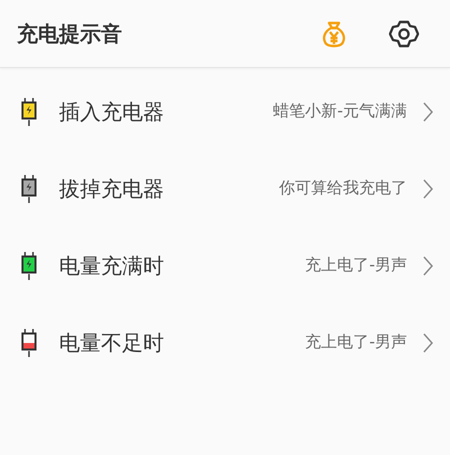  Describe the element at coordinates (112, 112) in the screenshot. I see `setting-label: 插入充电器` at that location.